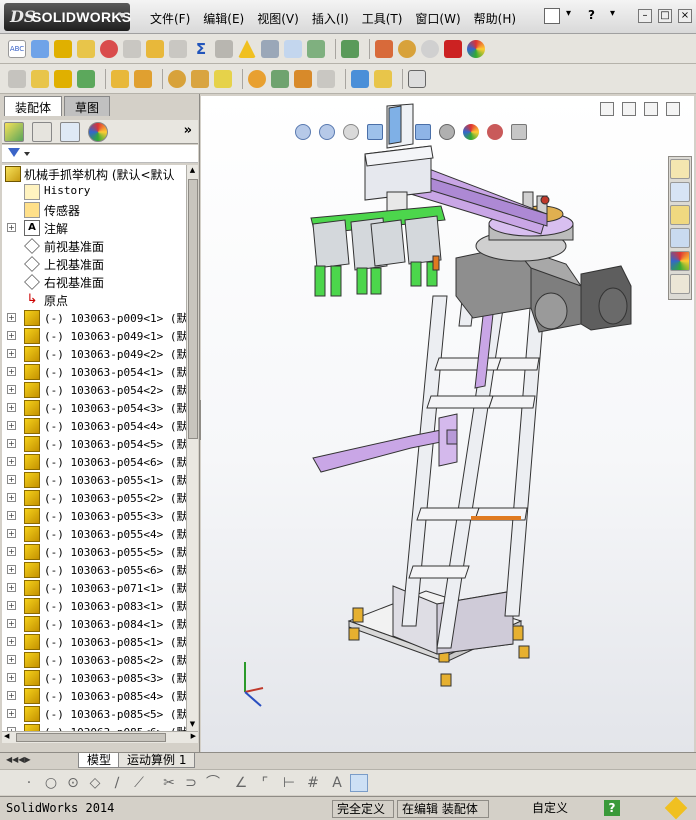 This screenshot has height=820, width=696. What do you see at coordinates (350, 49) in the screenshot?
I see `check-interference-icon` at bounding box center [350, 49].